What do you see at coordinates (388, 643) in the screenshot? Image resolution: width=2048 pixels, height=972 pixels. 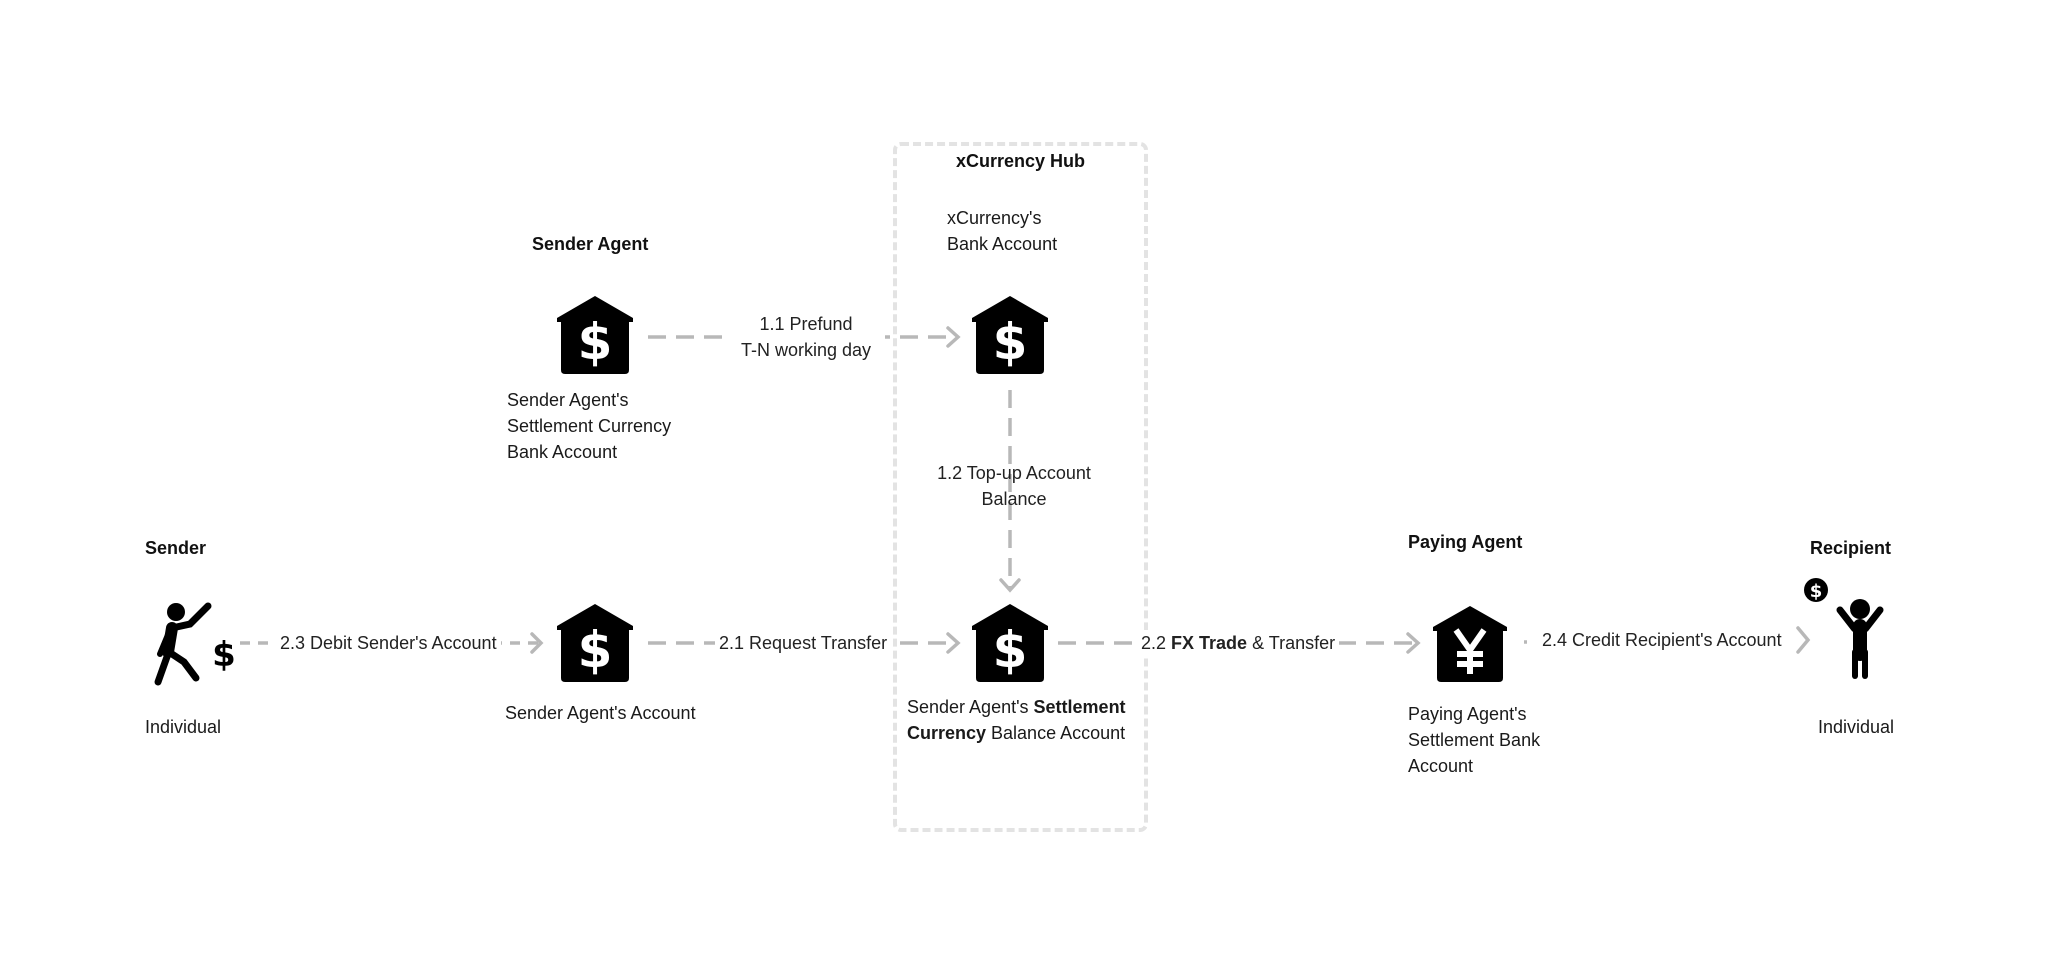 I see `flow-label-2-3: 2.3 Debit Sender's Account` at bounding box center [388, 643].